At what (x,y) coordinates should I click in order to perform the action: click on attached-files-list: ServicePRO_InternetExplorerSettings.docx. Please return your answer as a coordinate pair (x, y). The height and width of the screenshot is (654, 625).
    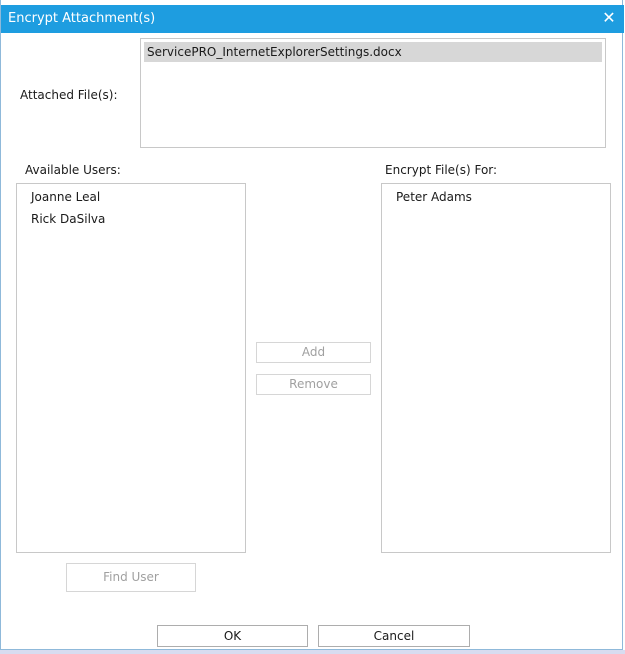
    Looking at the image, I should click on (373, 93).